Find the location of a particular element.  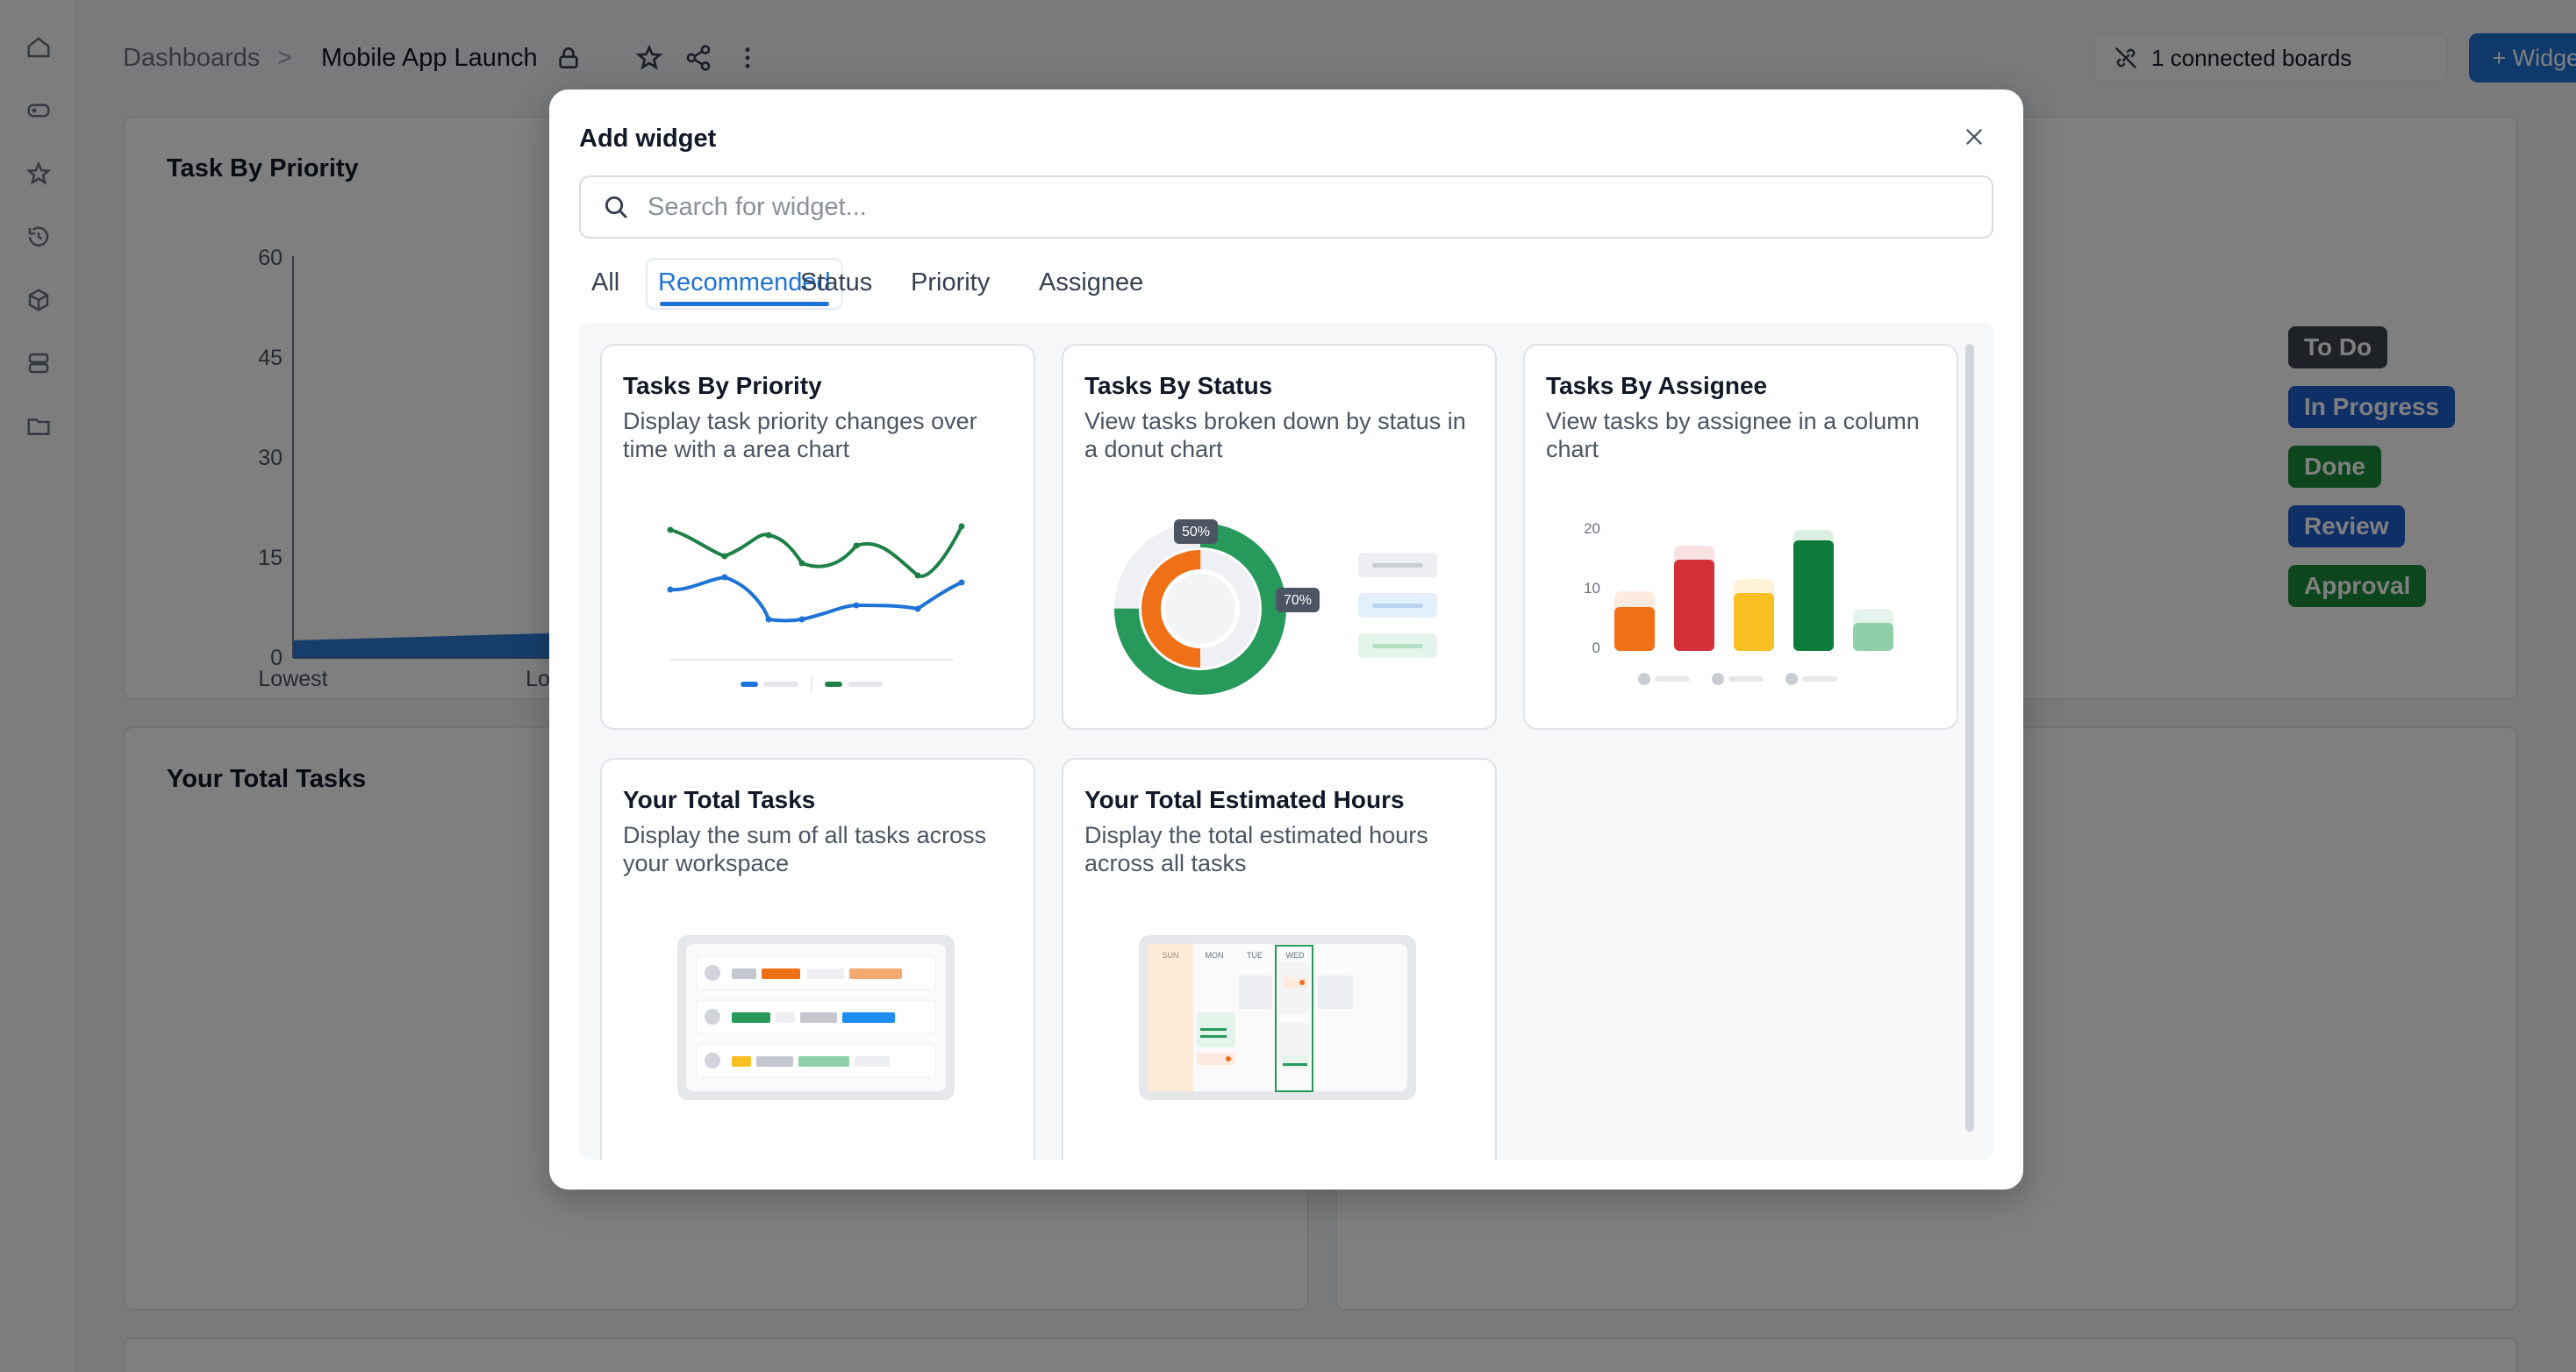

task-list-illustration is located at coordinates (816, 1018).